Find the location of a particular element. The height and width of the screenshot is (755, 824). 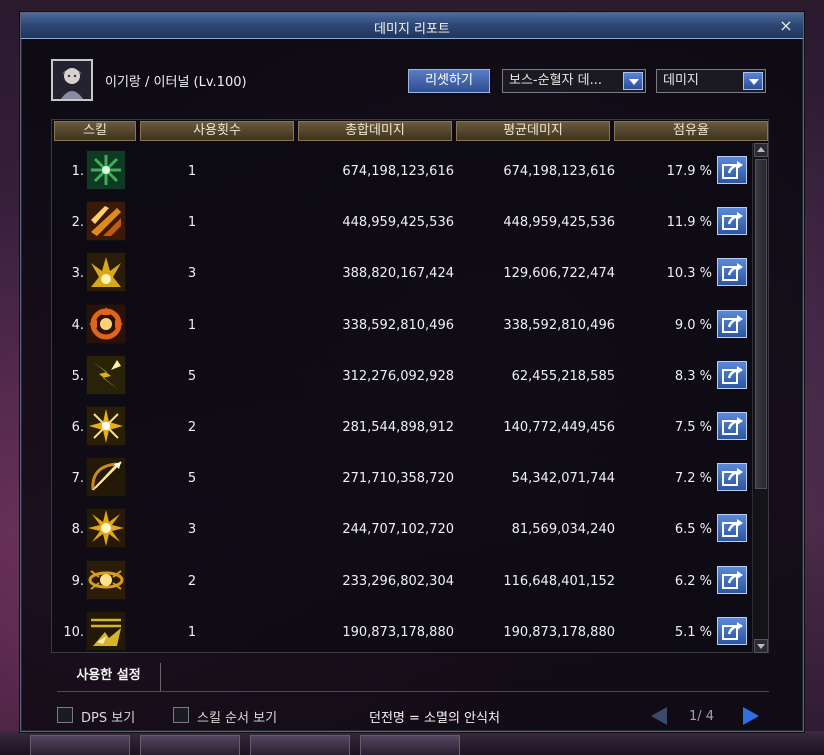

table-row: 3. 3 388,820,167,424 129,606,722,474 10.3 % is located at coordinates (410, 275).